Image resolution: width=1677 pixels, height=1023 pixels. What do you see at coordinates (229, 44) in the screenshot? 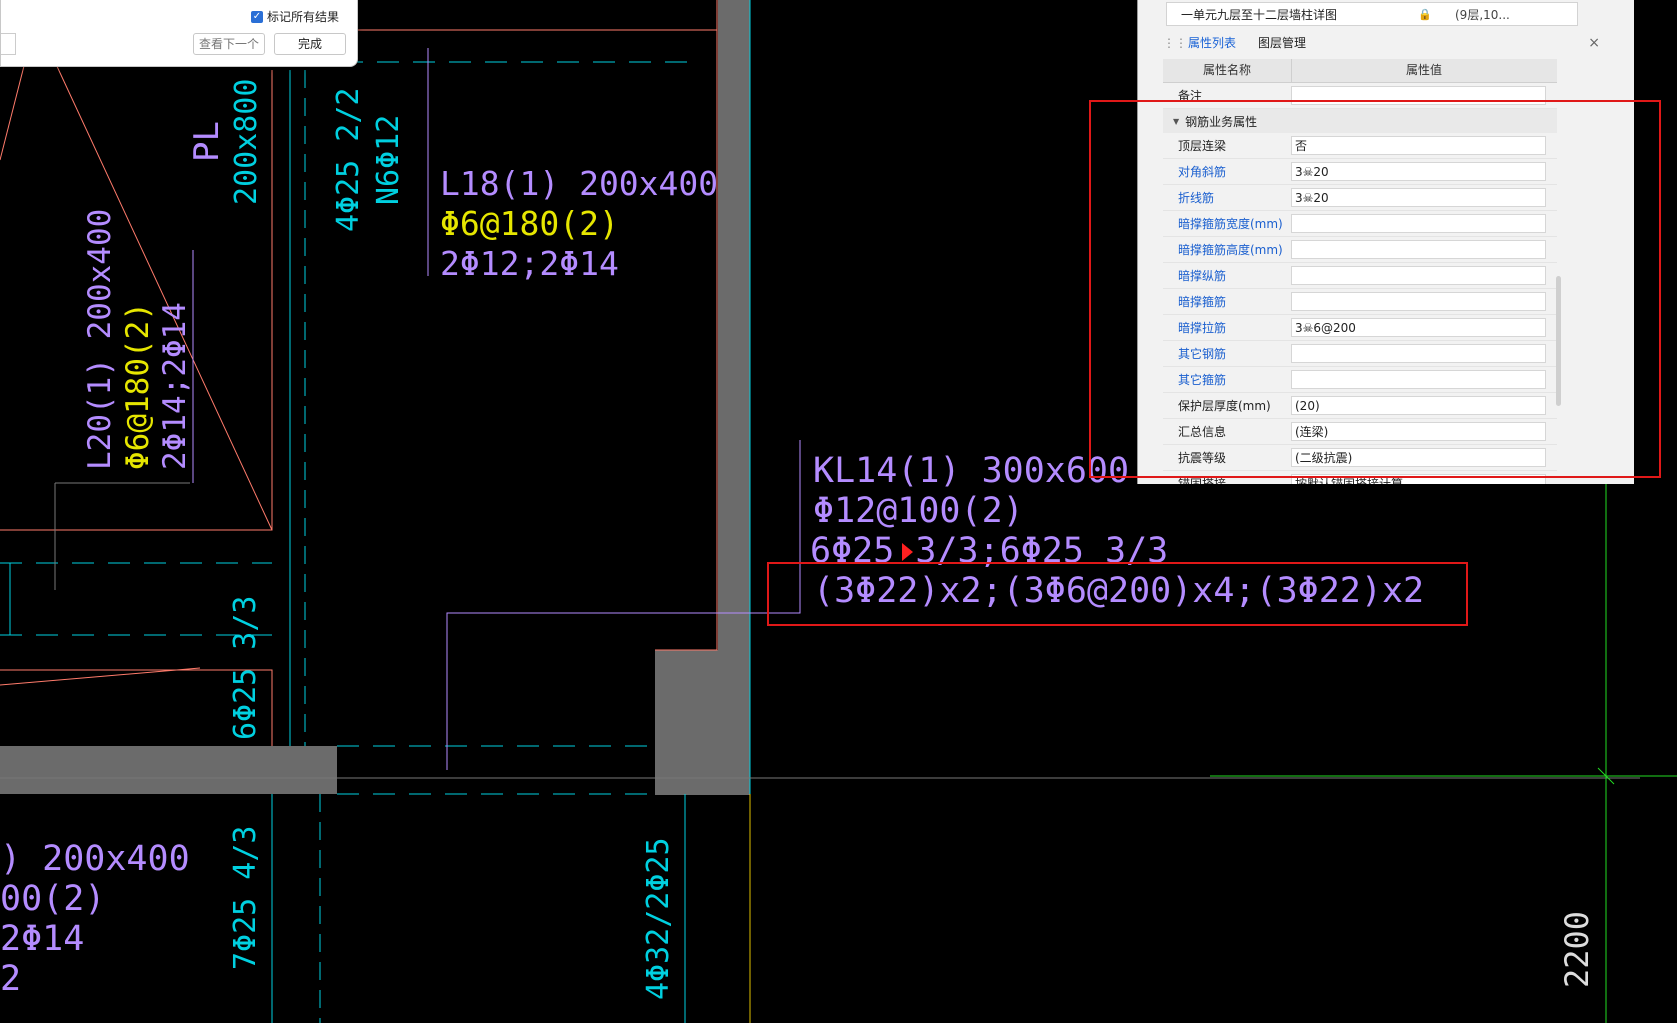
I see `find-next-button: 查看下一个` at bounding box center [229, 44].